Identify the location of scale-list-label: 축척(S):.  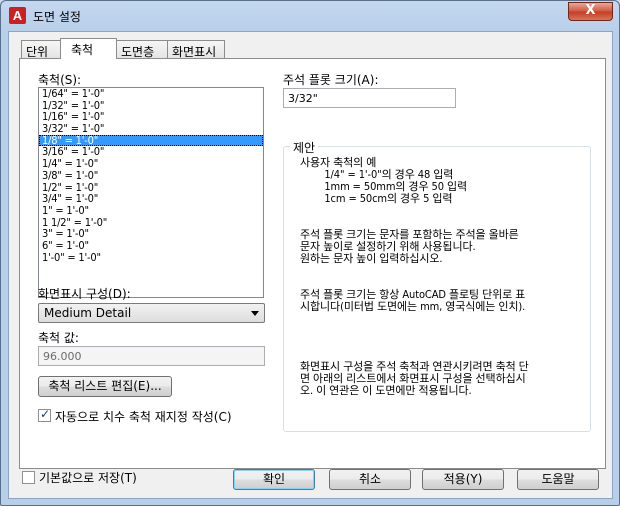
(60, 80).